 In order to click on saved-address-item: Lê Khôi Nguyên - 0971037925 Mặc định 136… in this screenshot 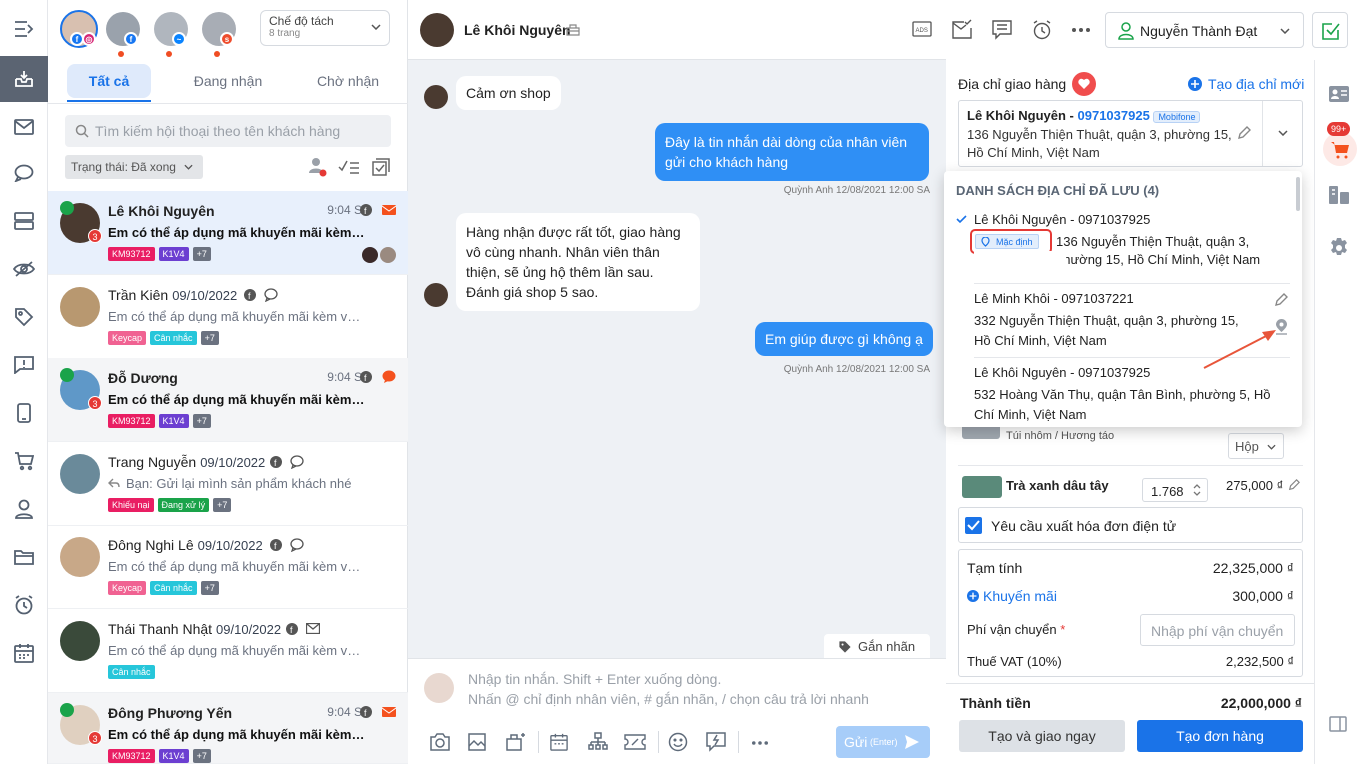, I will do `click(1119, 243)`.